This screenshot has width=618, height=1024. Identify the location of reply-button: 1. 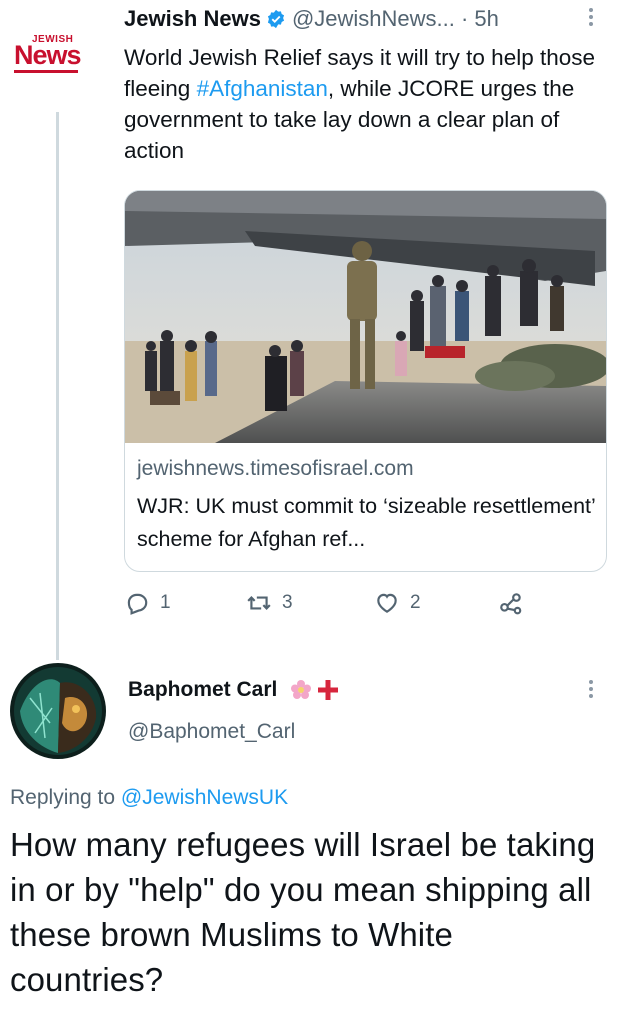
(147, 603).